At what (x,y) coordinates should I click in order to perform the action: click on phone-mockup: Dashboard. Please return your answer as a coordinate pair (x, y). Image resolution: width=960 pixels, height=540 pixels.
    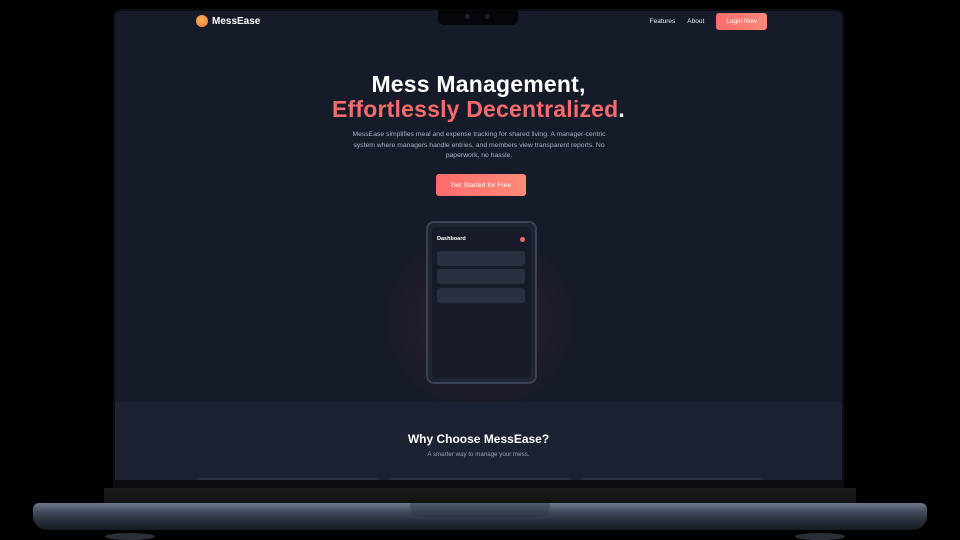
    Looking at the image, I should click on (481, 302).